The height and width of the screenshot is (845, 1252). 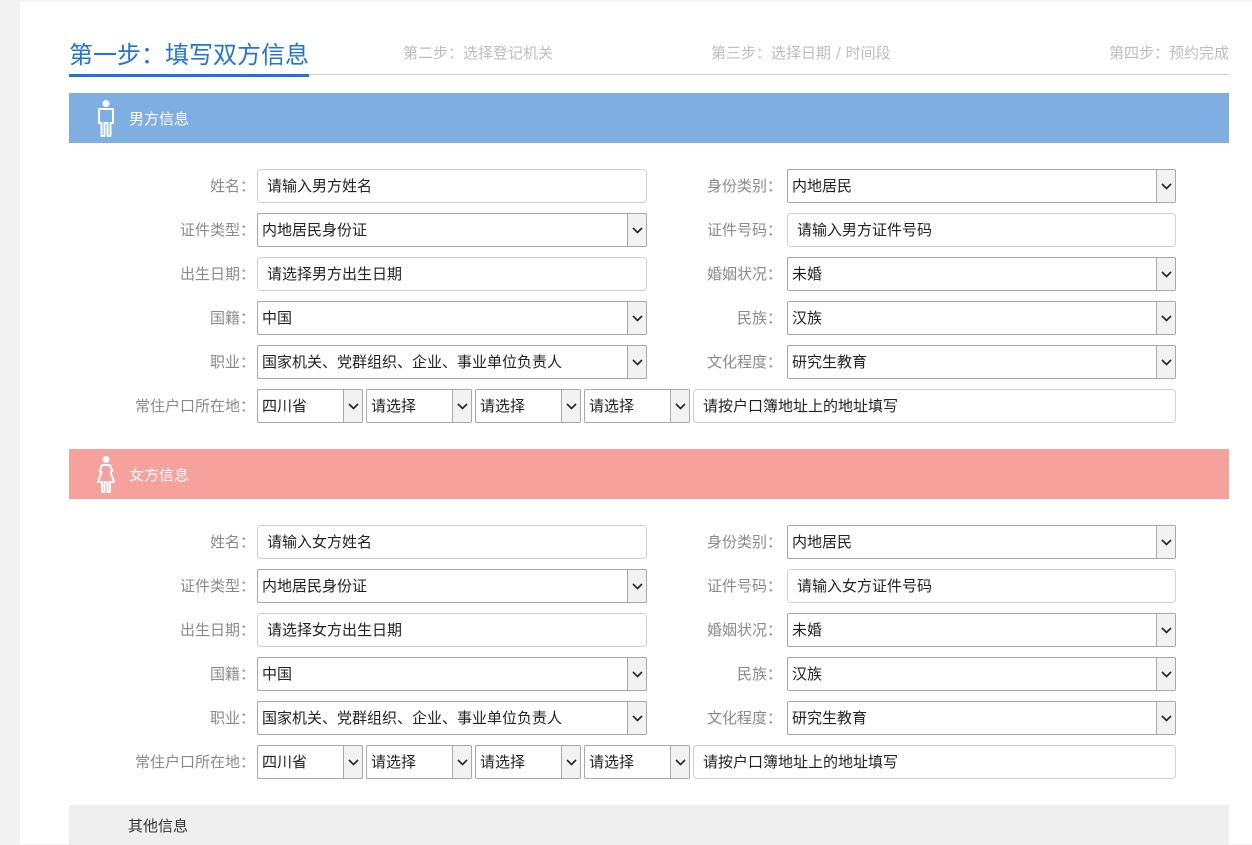 I want to click on male-town-select: 请选择, so click(x=637, y=406).